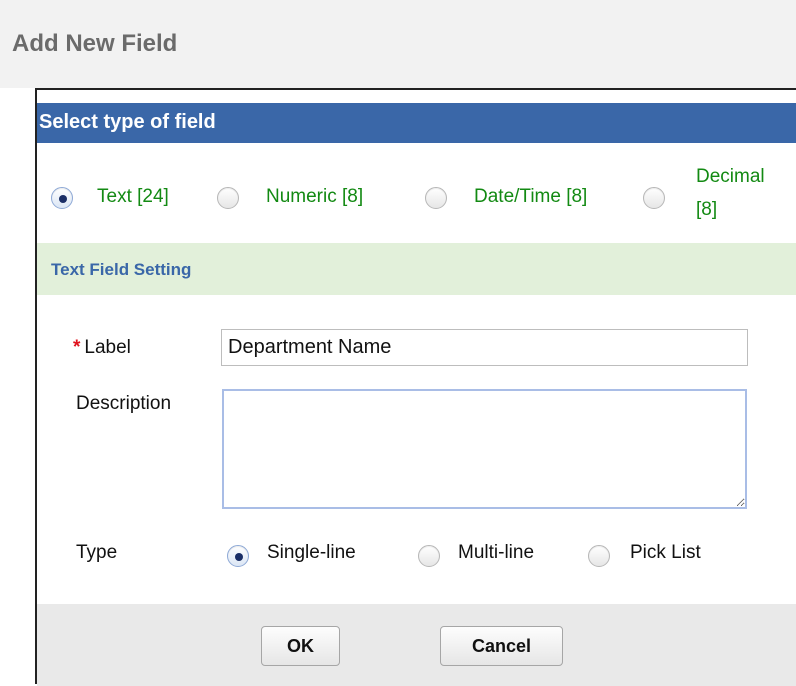 The image size is (796, 686). I want to click on dialog-titlebar: Select type of field, so click(416, 123).